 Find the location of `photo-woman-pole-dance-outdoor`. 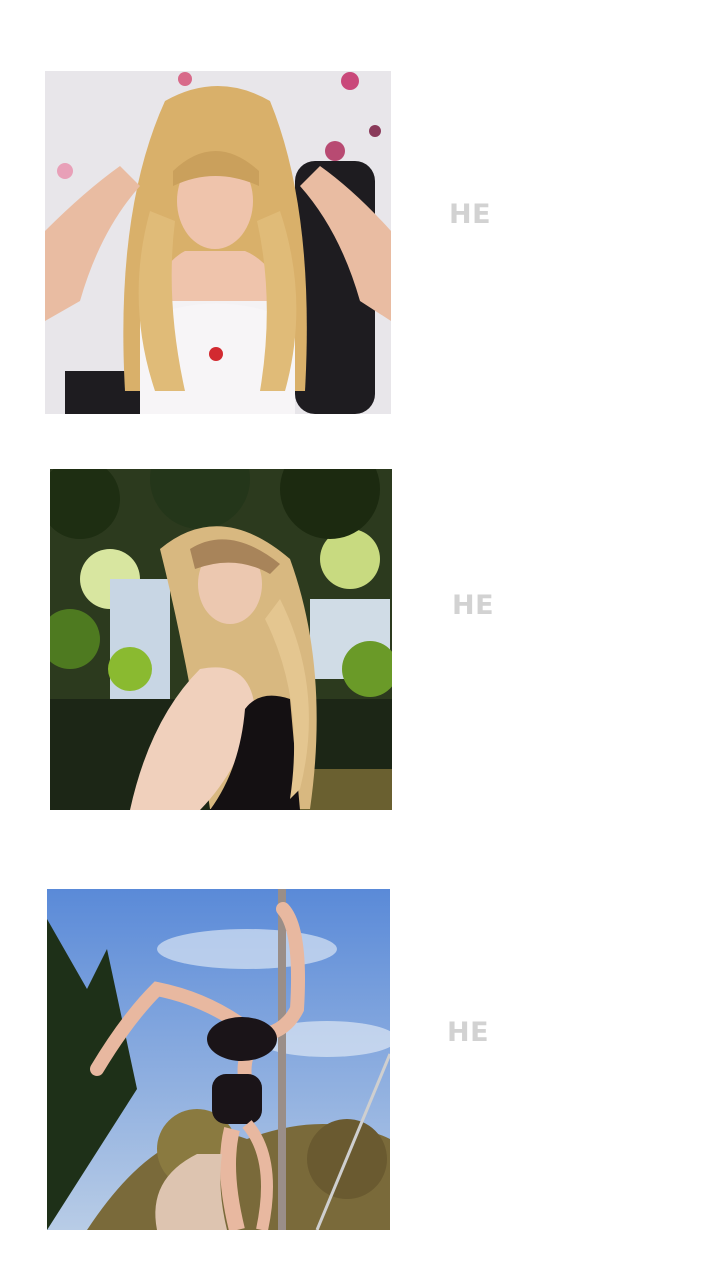

photo-woman-pole-dance-outdoor is located at coordinates (218, 1059).